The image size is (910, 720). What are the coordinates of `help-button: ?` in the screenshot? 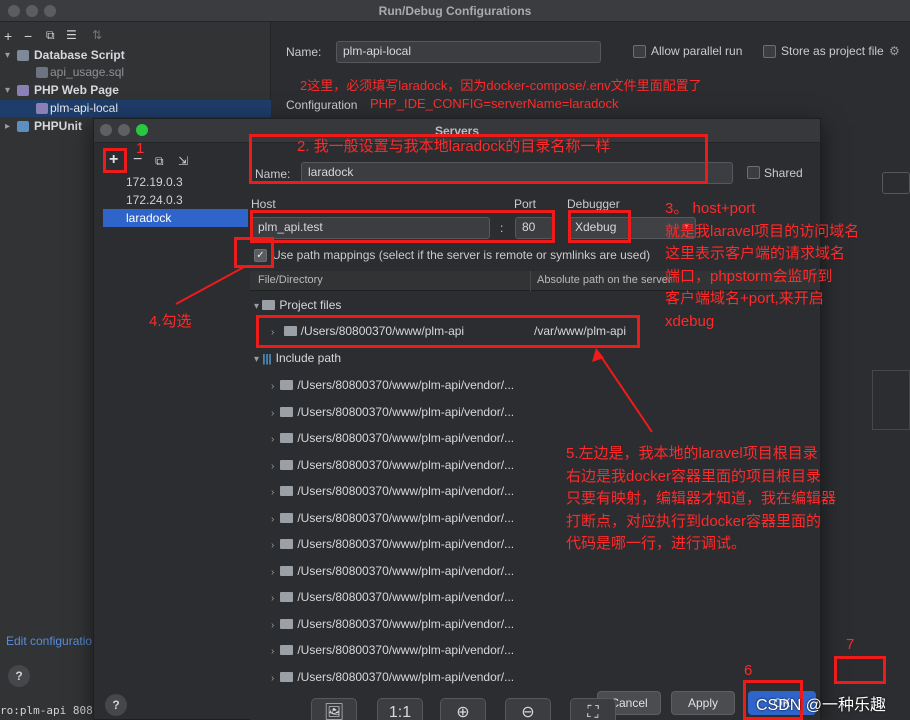 It's located at (19, 676).